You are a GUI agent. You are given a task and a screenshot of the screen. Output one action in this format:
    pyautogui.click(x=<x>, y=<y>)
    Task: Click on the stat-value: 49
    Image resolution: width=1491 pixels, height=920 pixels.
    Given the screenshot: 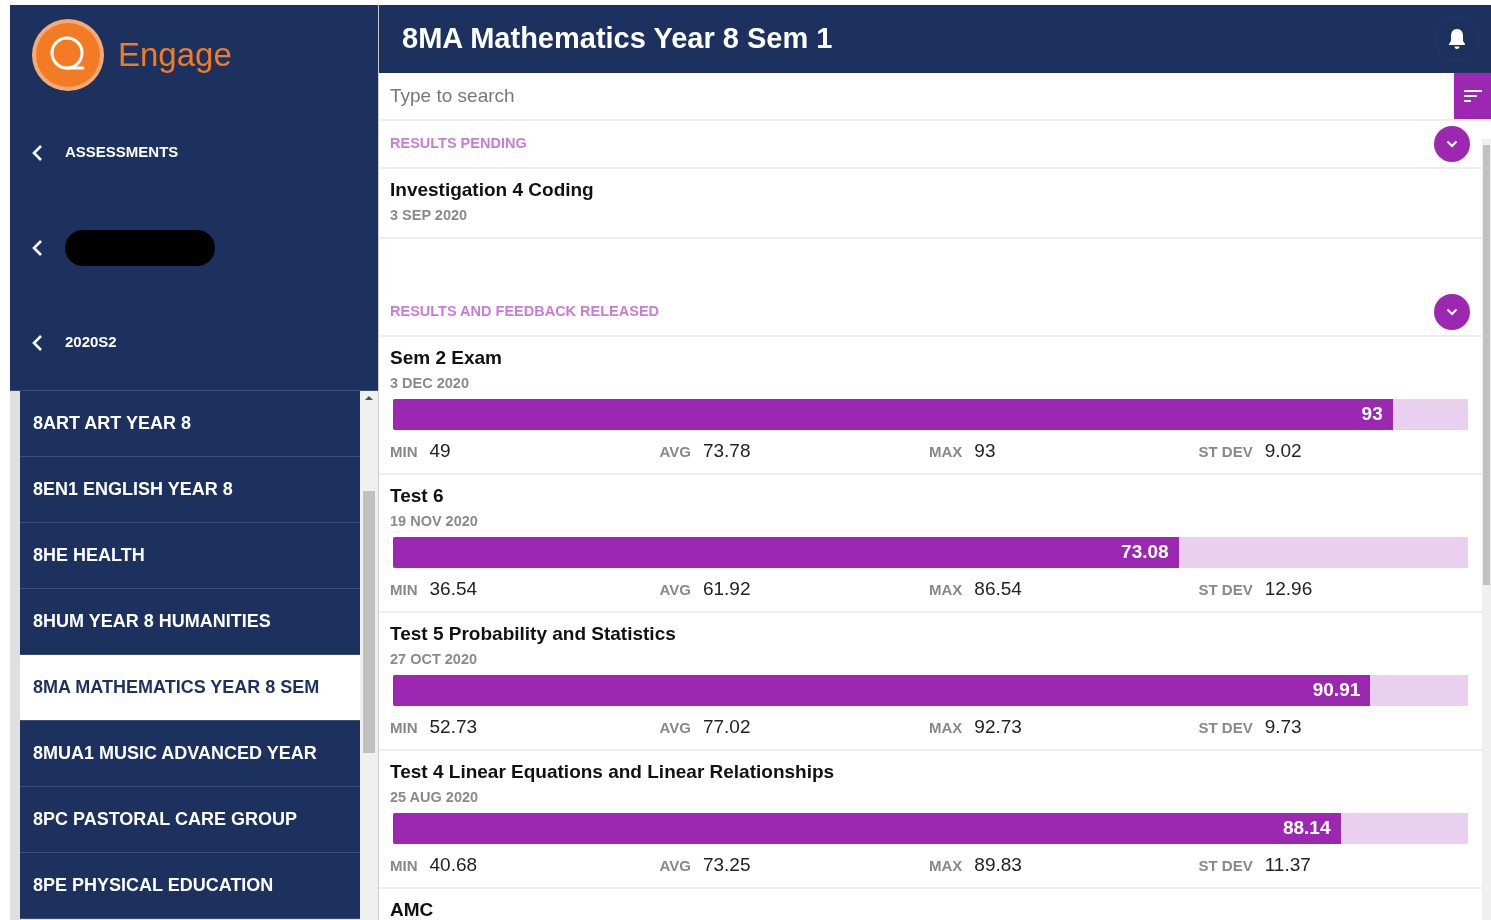 What is the action you would take?
    pyautogui.click(x=440, y=450)
    